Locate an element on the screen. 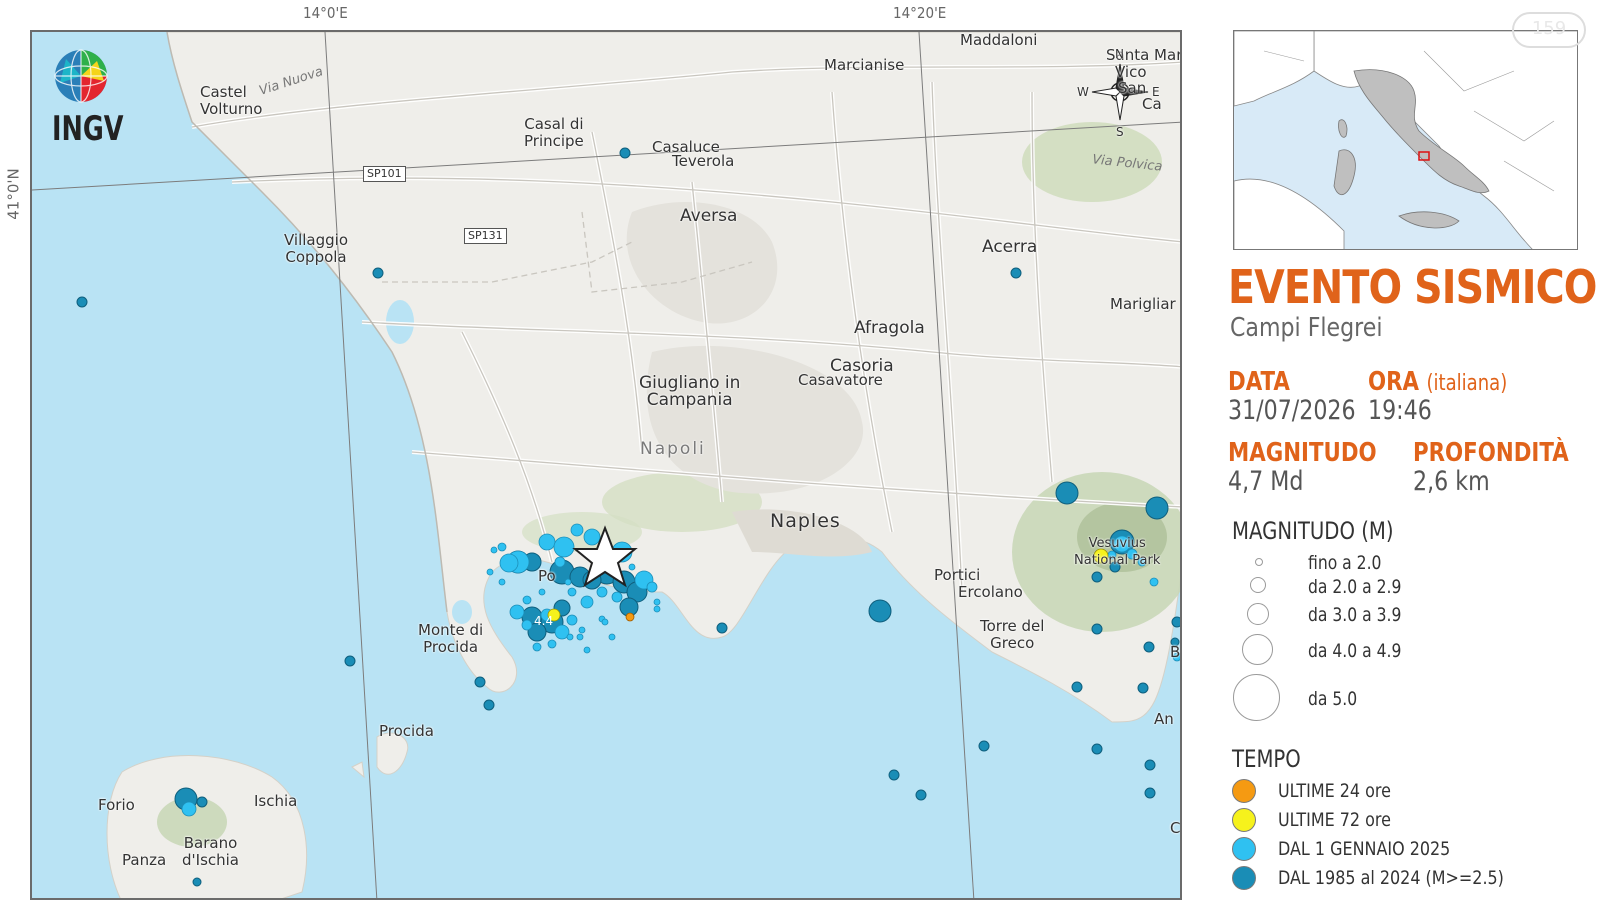 This screenshot has width=1600, height=900. magnitude-class-label: fino a 2.0 is located at coordinates (1345, 563).